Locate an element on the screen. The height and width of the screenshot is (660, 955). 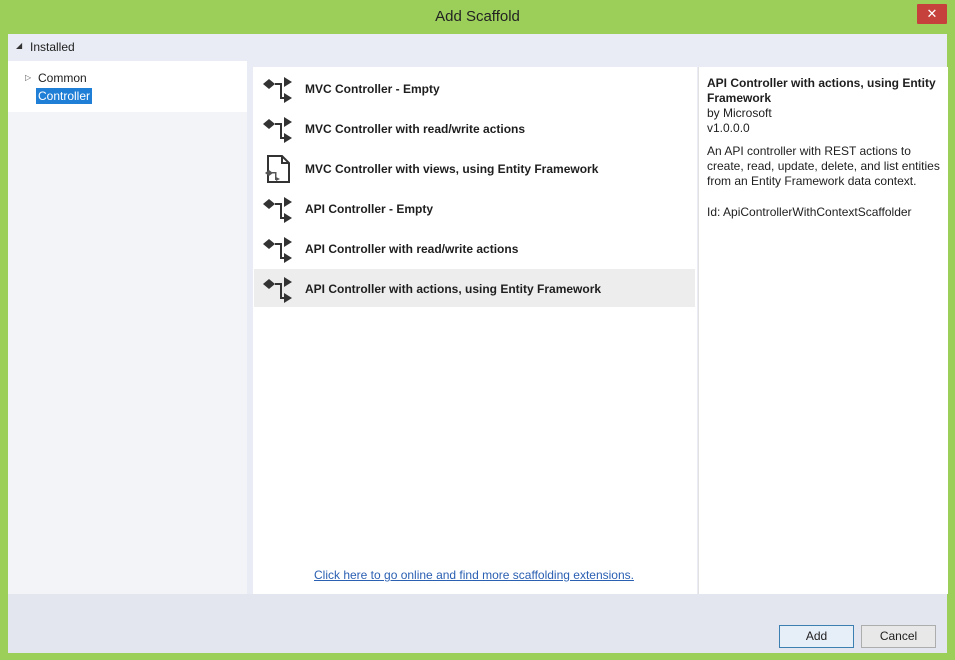
close-icon: ✕ is located at coordinates (932, 13).